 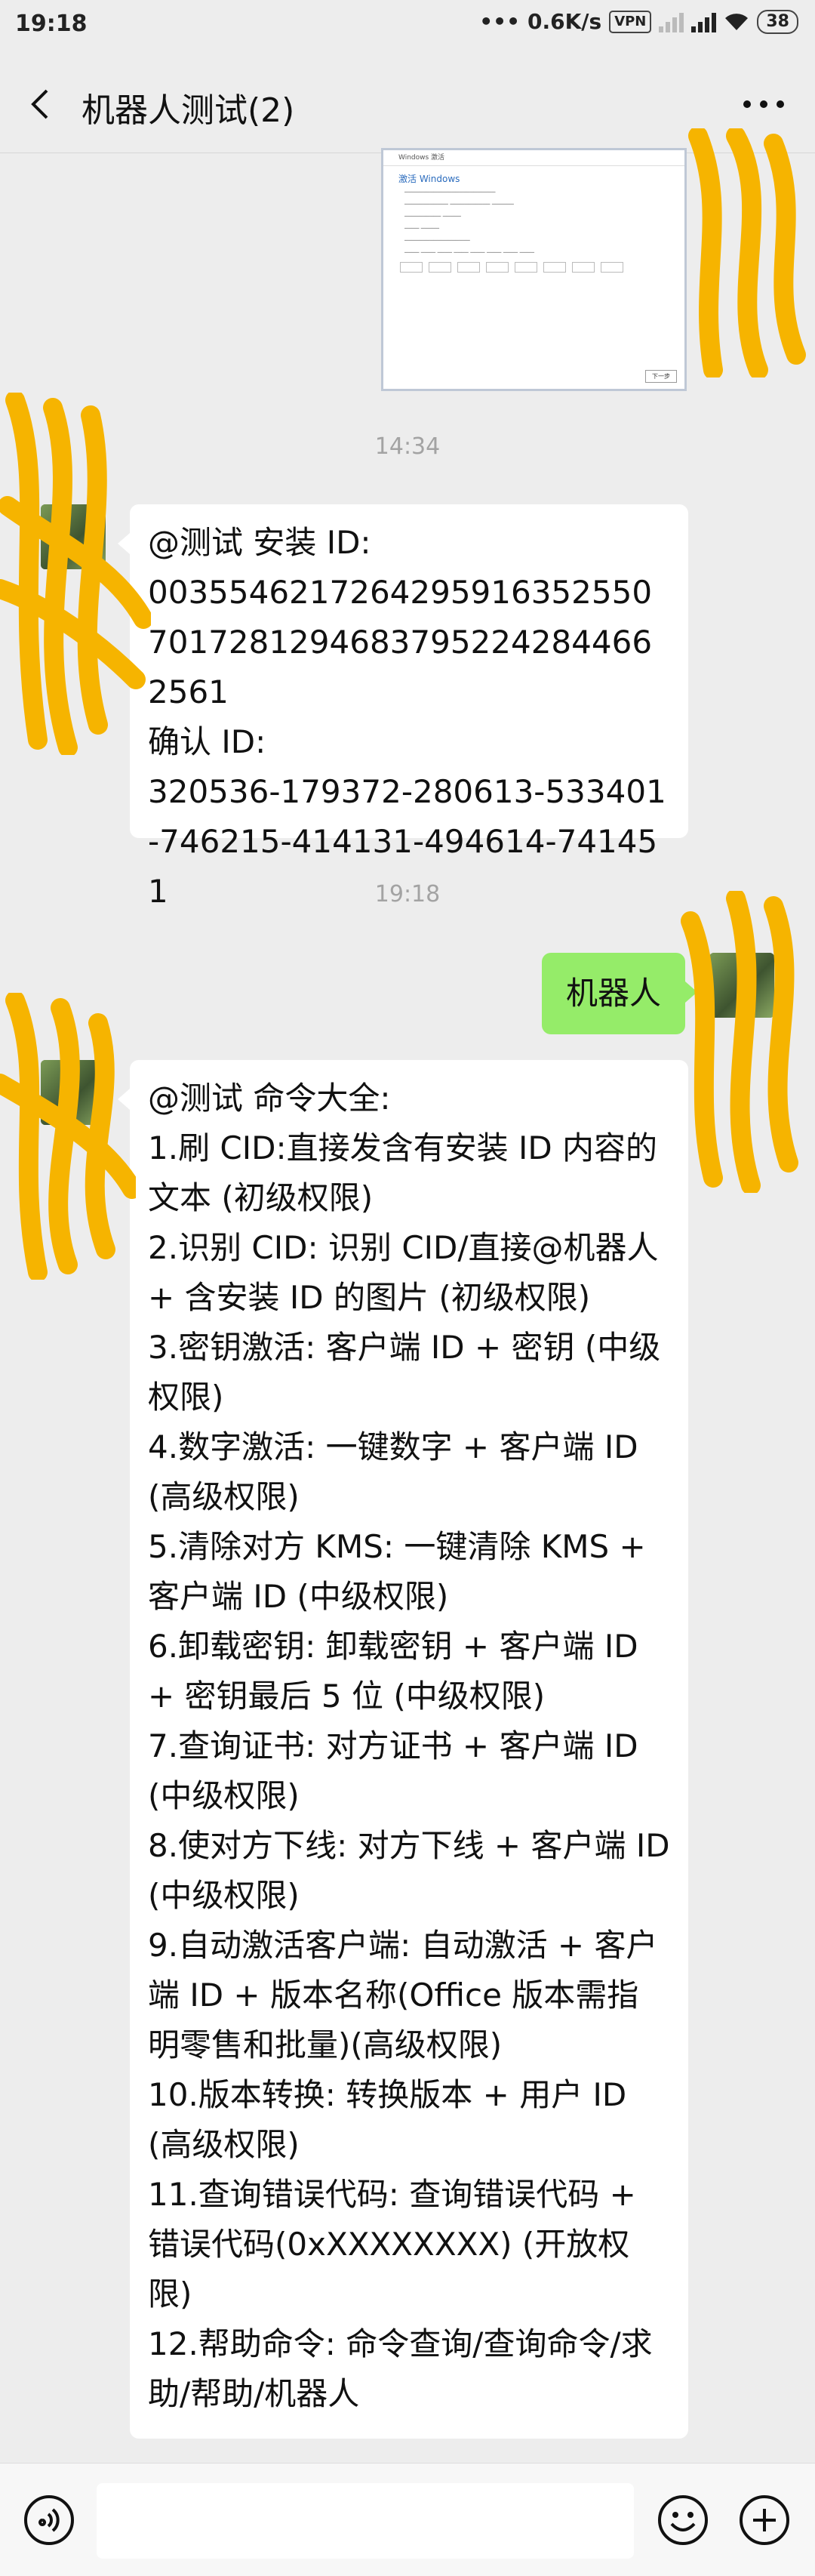 What do you see at coordinates (777, 21) in the screenshot?
I see `battery-icon: 38` at bounding box center [777, 21].